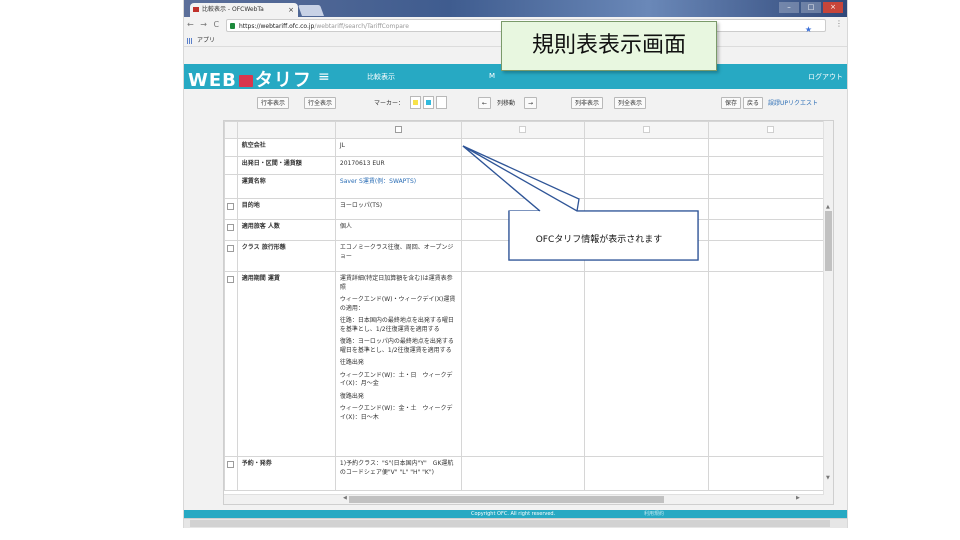 The image size is (960, 540). Describe the element at coordinates (196, 9) in the screenshot. I see `favicon-icon` at that location.